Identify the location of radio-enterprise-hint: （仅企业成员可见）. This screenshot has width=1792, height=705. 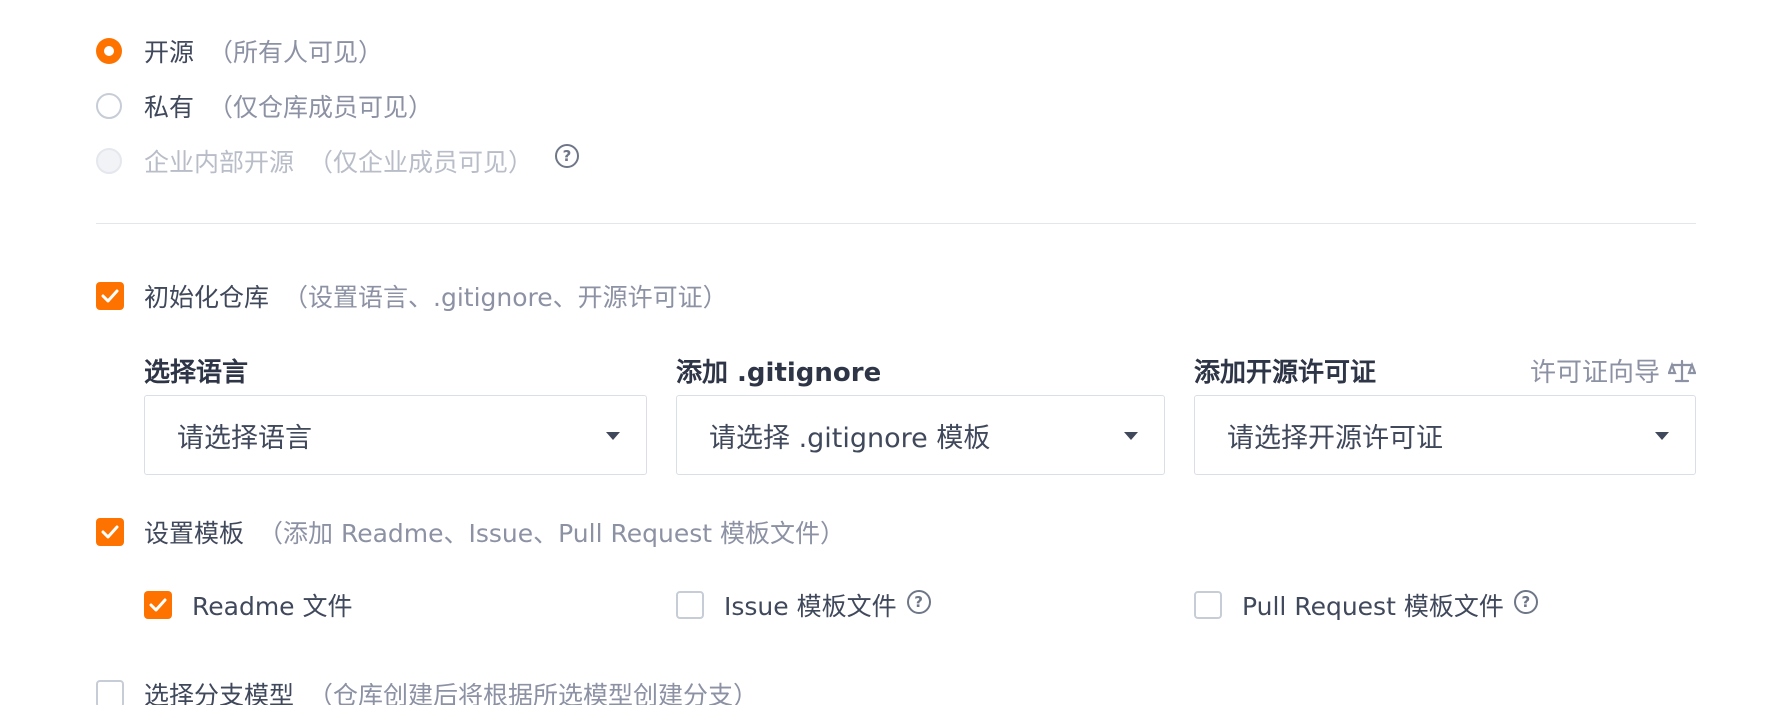
(421, 162).